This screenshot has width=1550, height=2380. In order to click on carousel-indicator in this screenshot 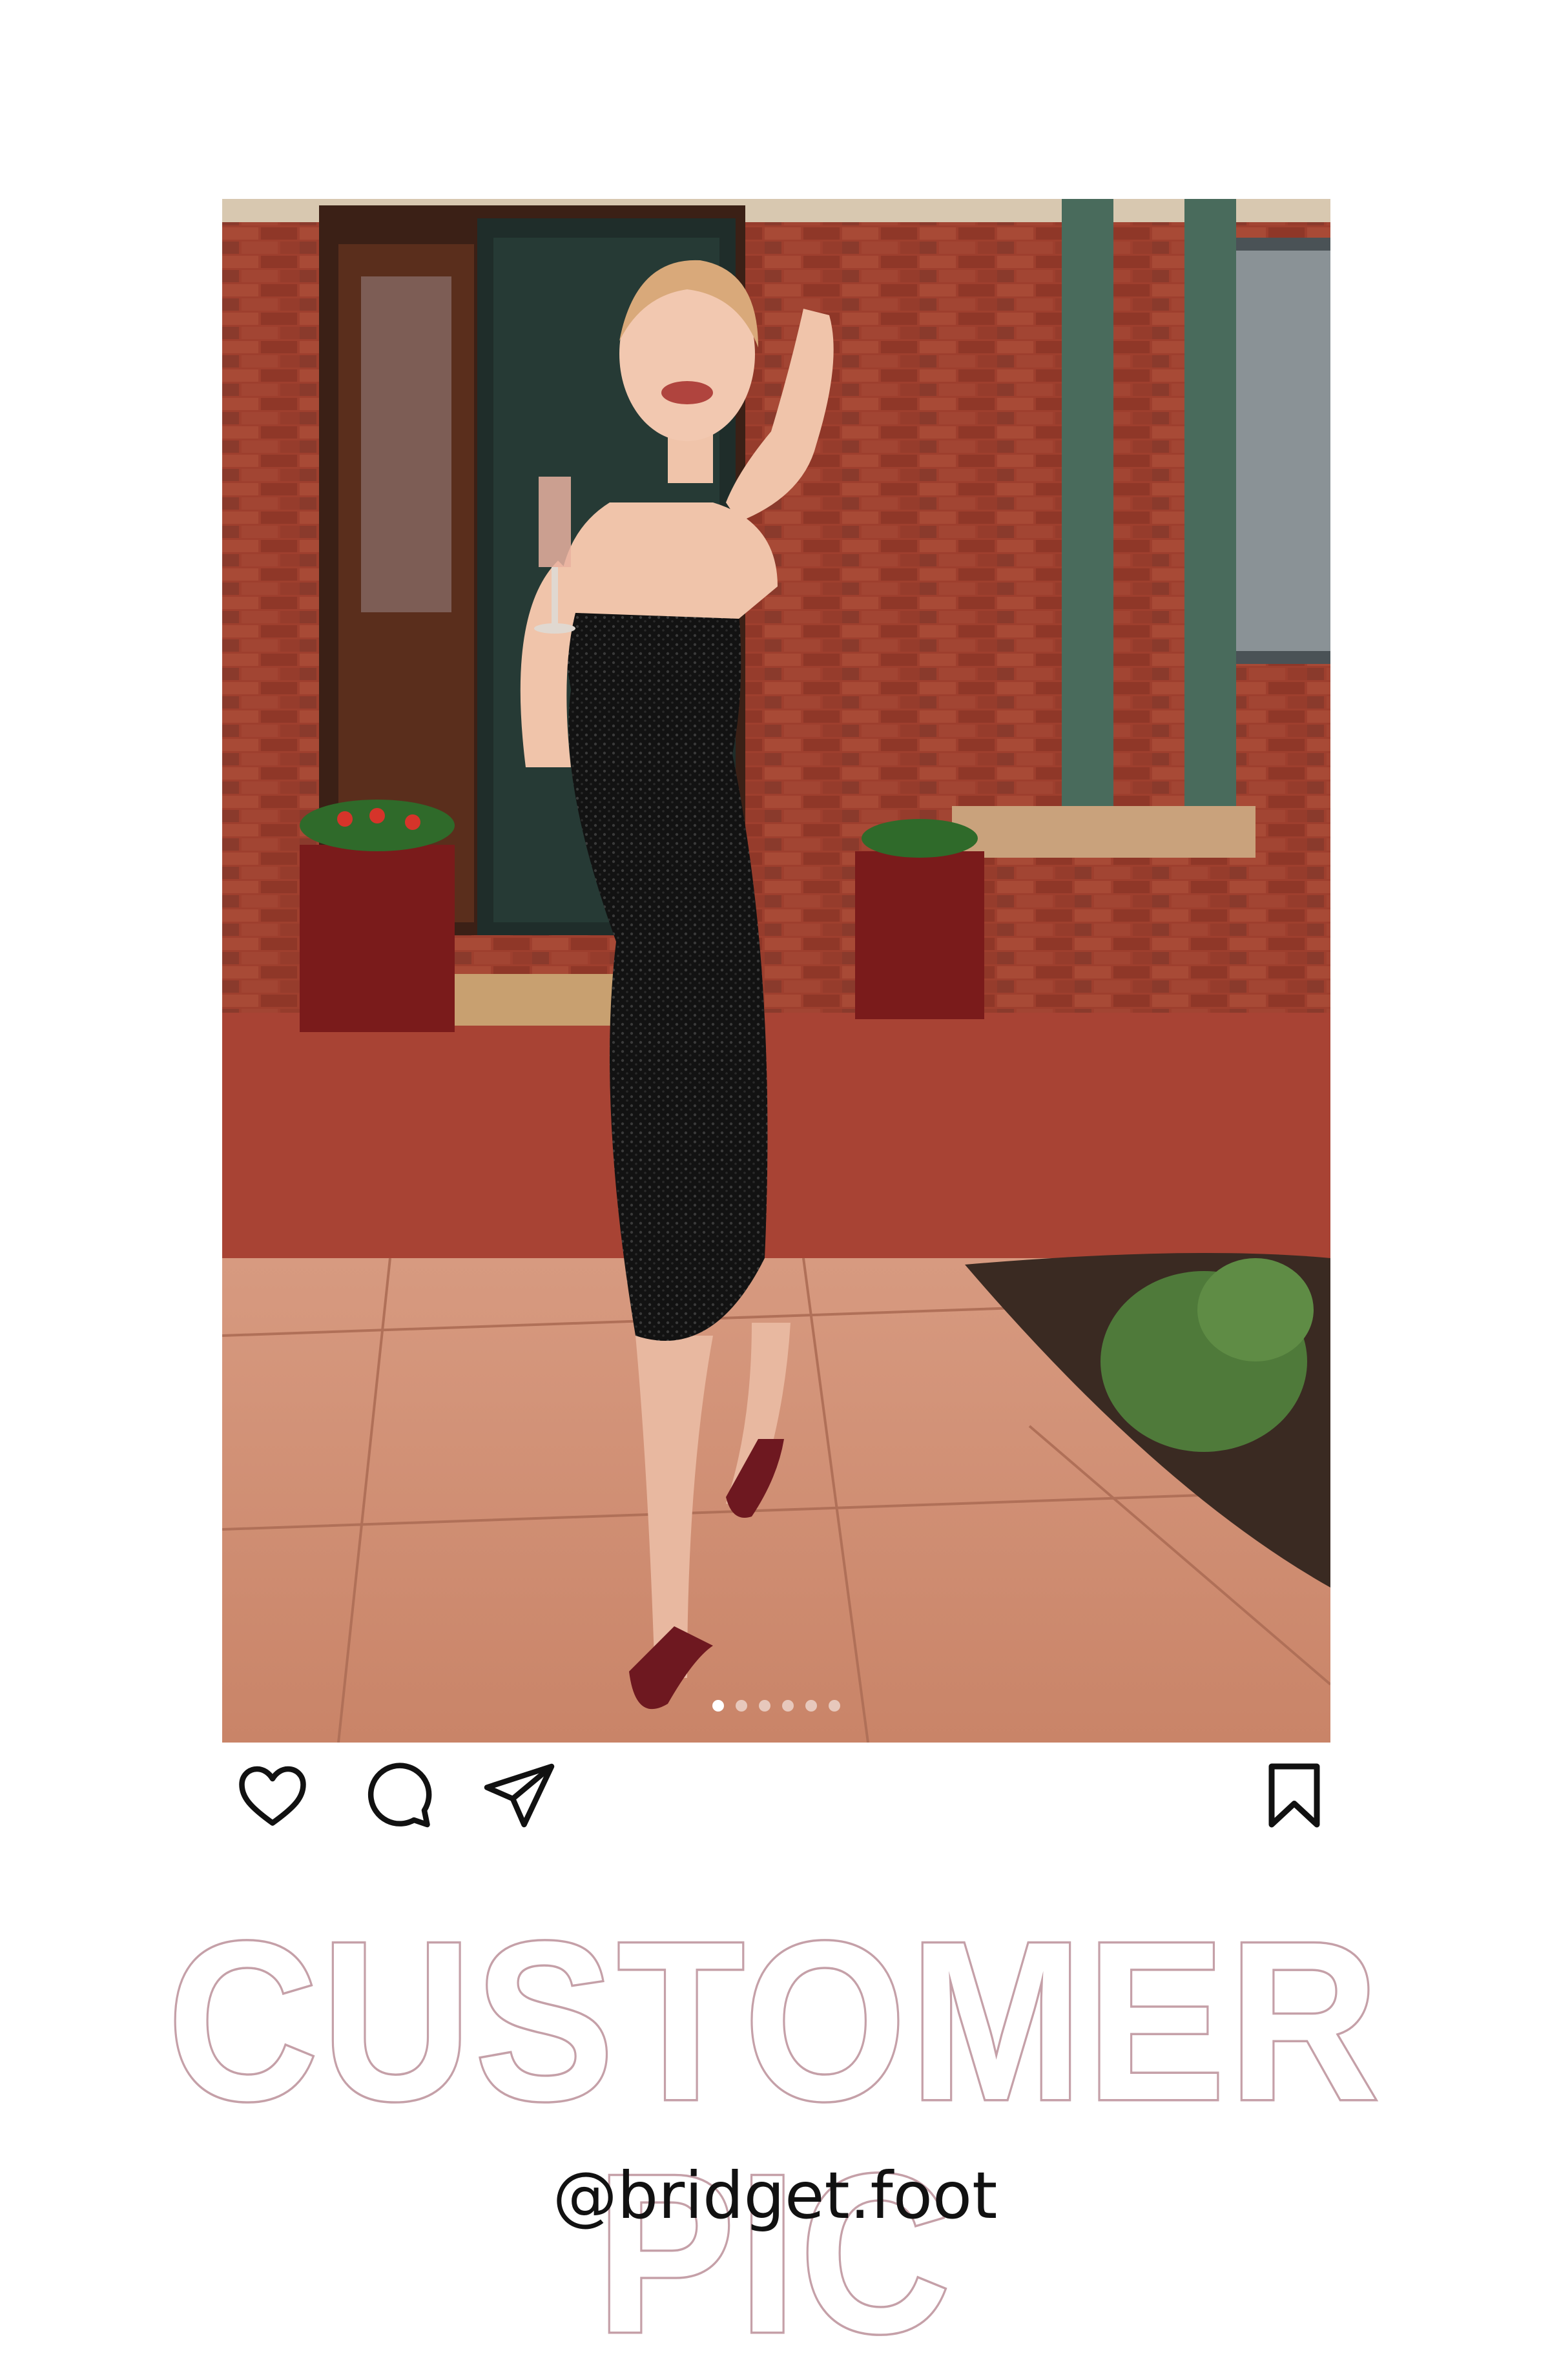, I will do `click(776, 1706)`.